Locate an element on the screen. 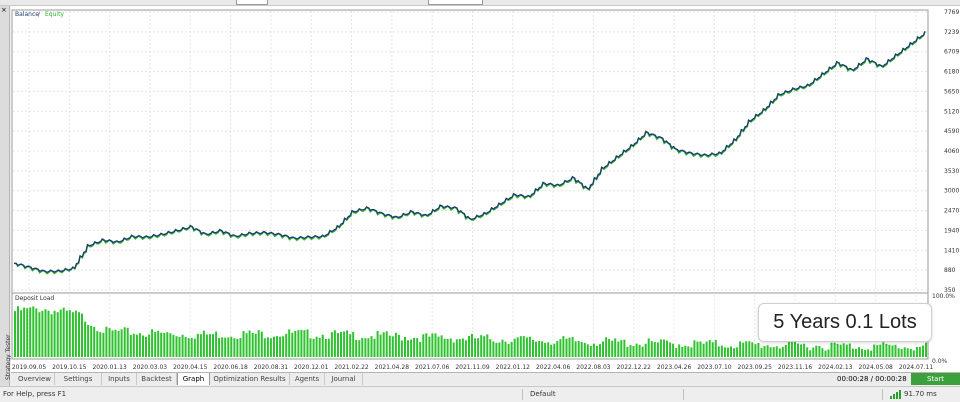 This screenshot has width=960, height=402. y-tick-label: 6709 is located at coordinates (951, 52).